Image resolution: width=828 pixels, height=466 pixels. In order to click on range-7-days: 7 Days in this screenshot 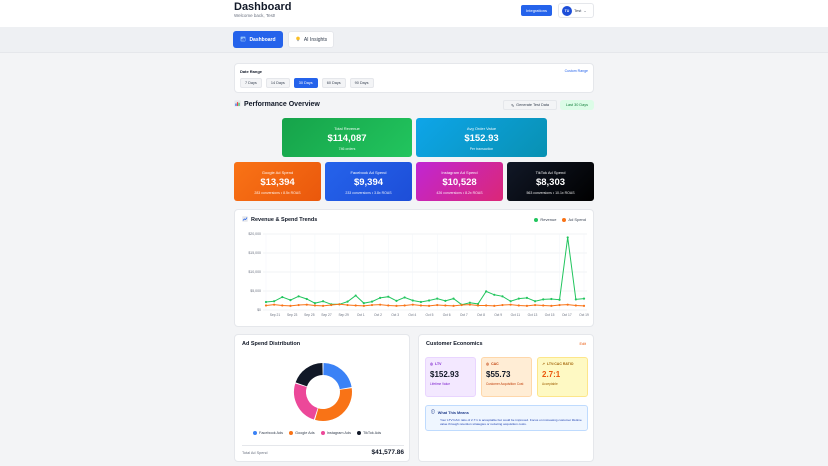, I will do `click(251, 83)`.